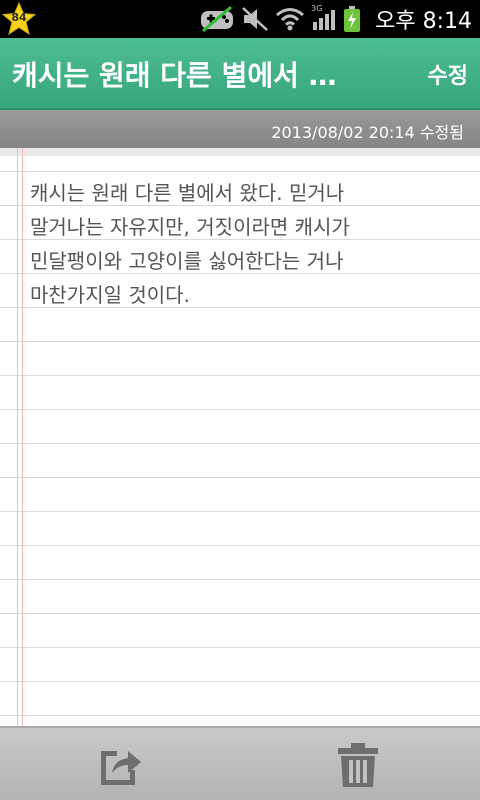  What do you see at coordinates (240, 129) in the screenshot?
I see `info-bar: 2013/08/02 20:14 수정됨` at bounding box center [240, 129].